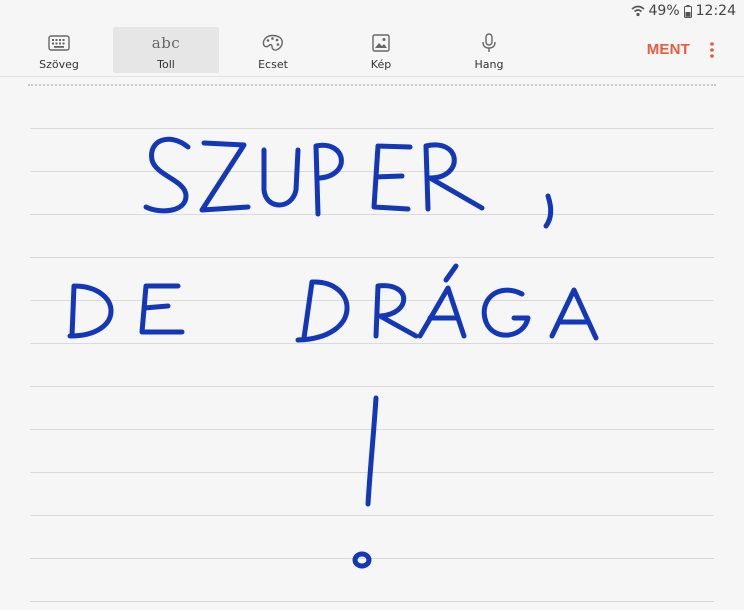  I want to click on status-indicators: 49% 12:24, so click(683, 11).